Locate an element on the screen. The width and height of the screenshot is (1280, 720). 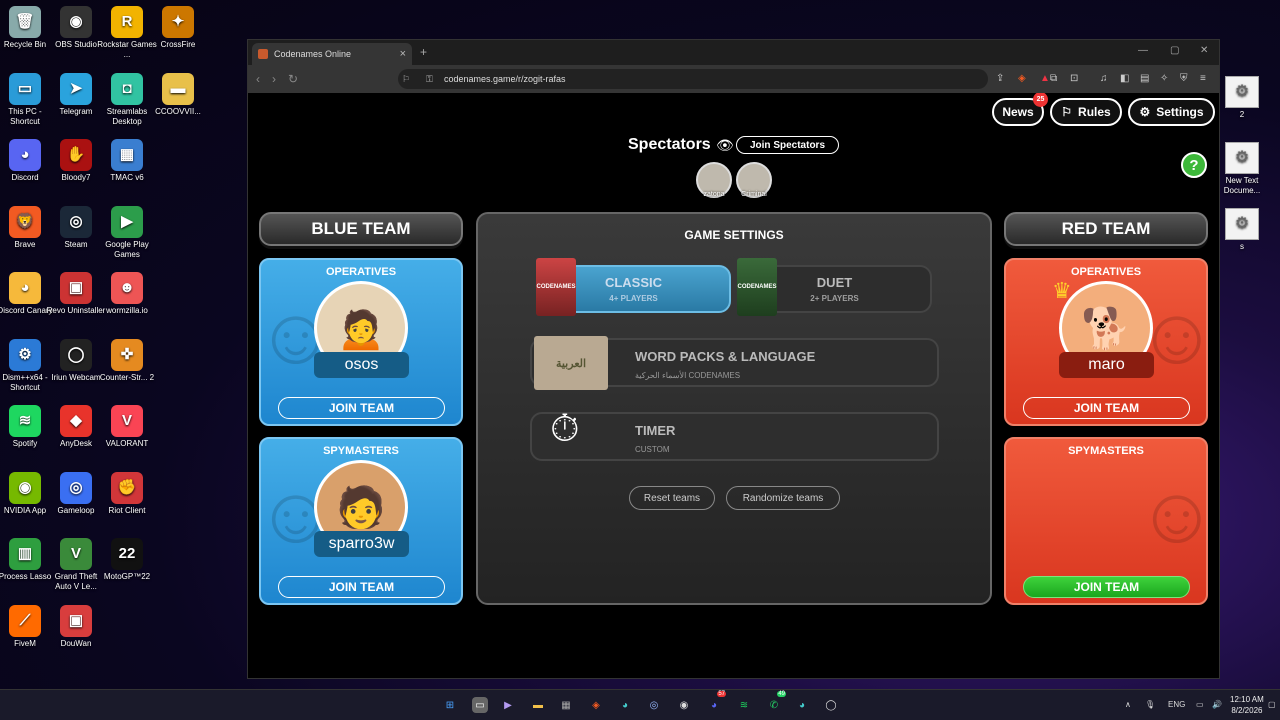
settings-button: ⚙ Settings is located at coordinates (1171, 112).